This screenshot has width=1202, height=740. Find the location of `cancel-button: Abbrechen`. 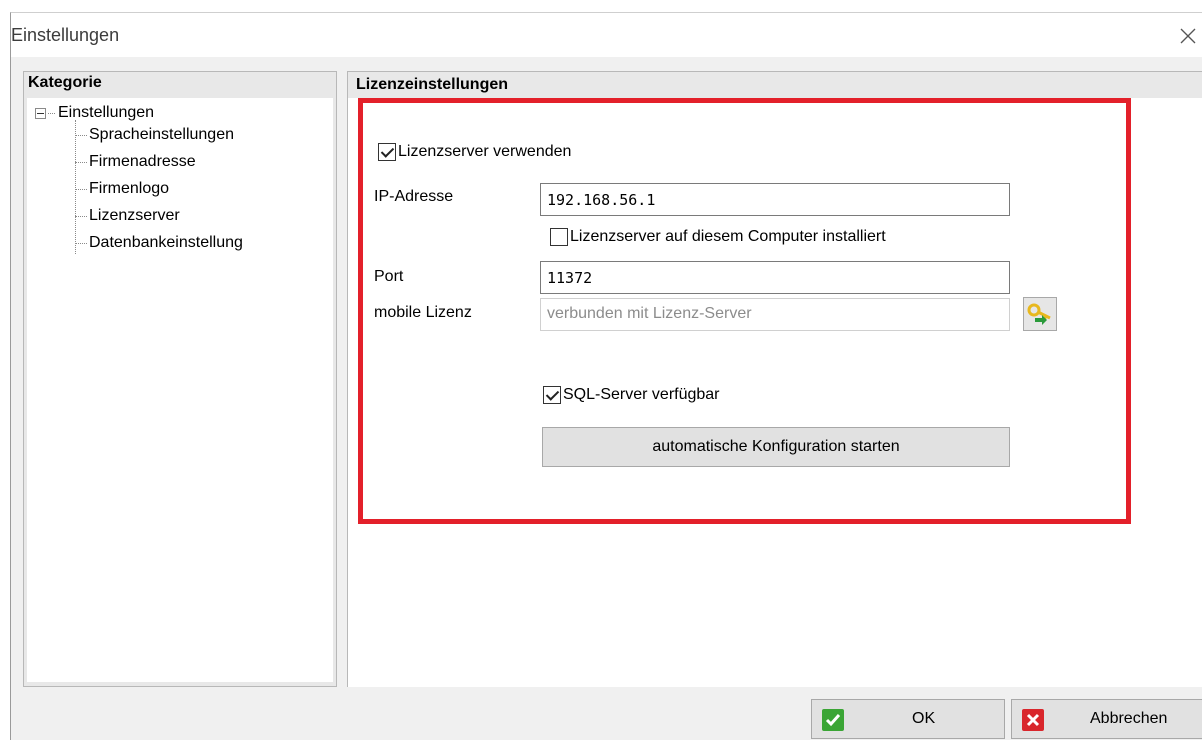

cancel-button: Abbrechen is located at coordinates (1106, 719).